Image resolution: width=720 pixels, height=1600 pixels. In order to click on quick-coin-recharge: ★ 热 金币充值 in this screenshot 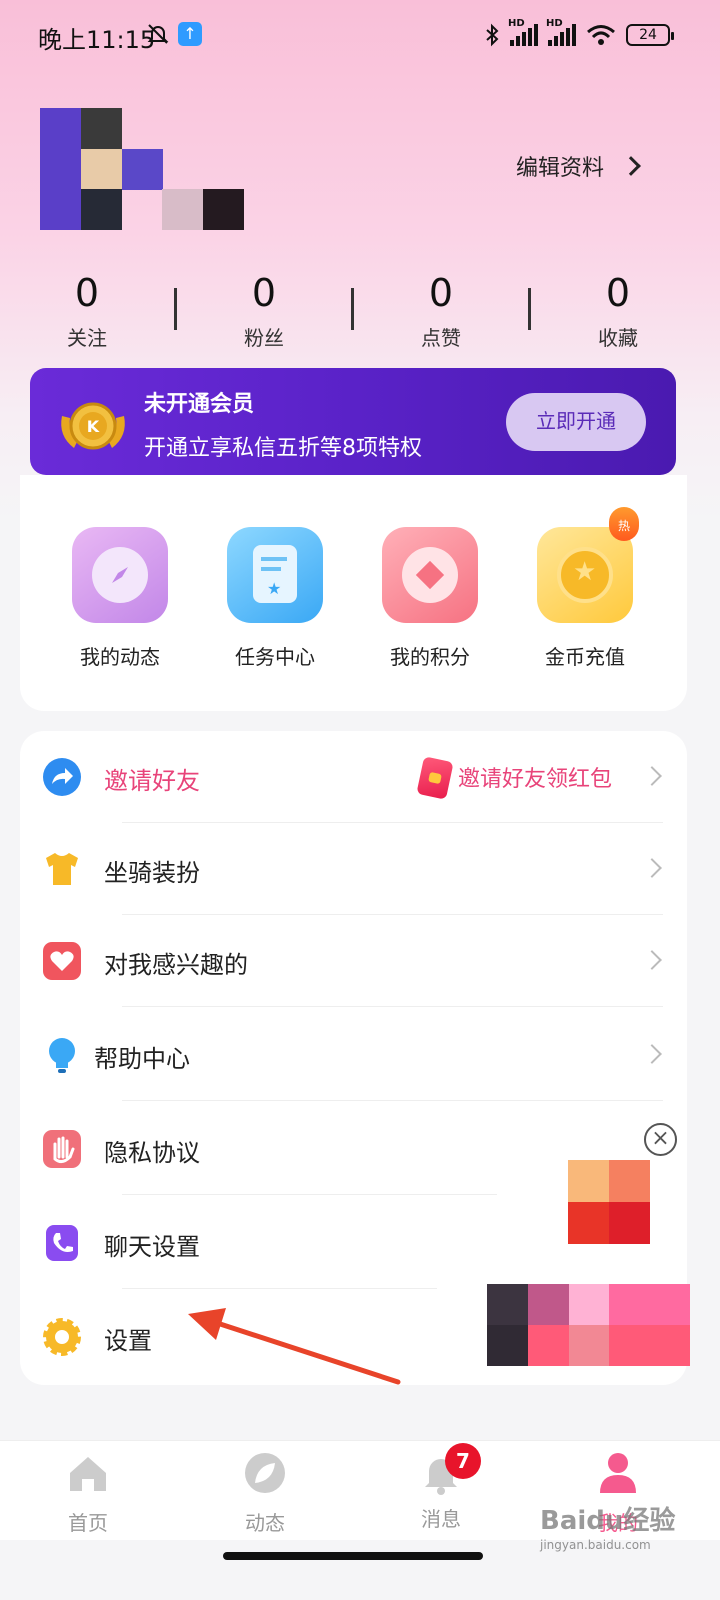, I will do `click(585, 588)`.